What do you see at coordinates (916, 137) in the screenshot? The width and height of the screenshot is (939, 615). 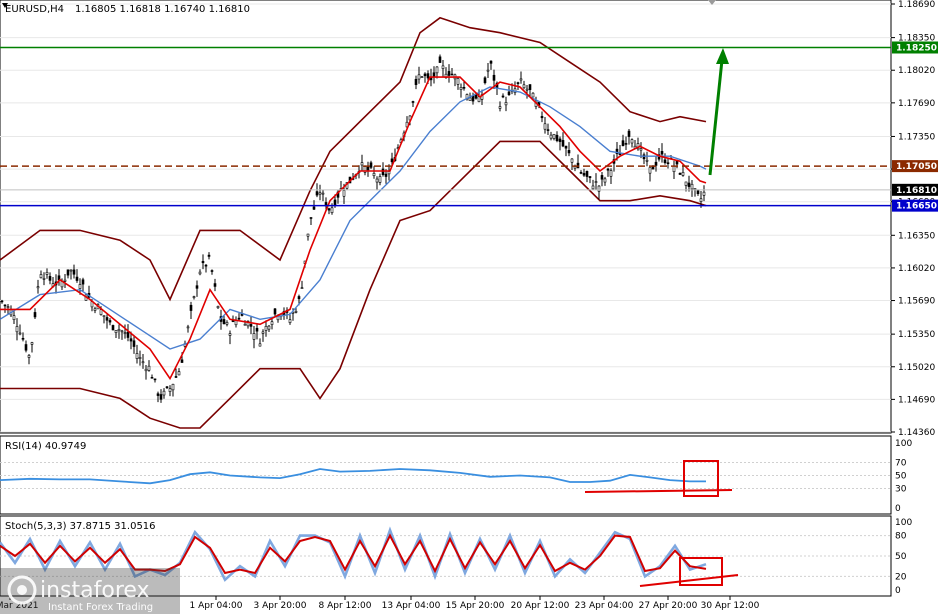 I see `price-tick-label: 1.17350` at bounding box center [916, 137].